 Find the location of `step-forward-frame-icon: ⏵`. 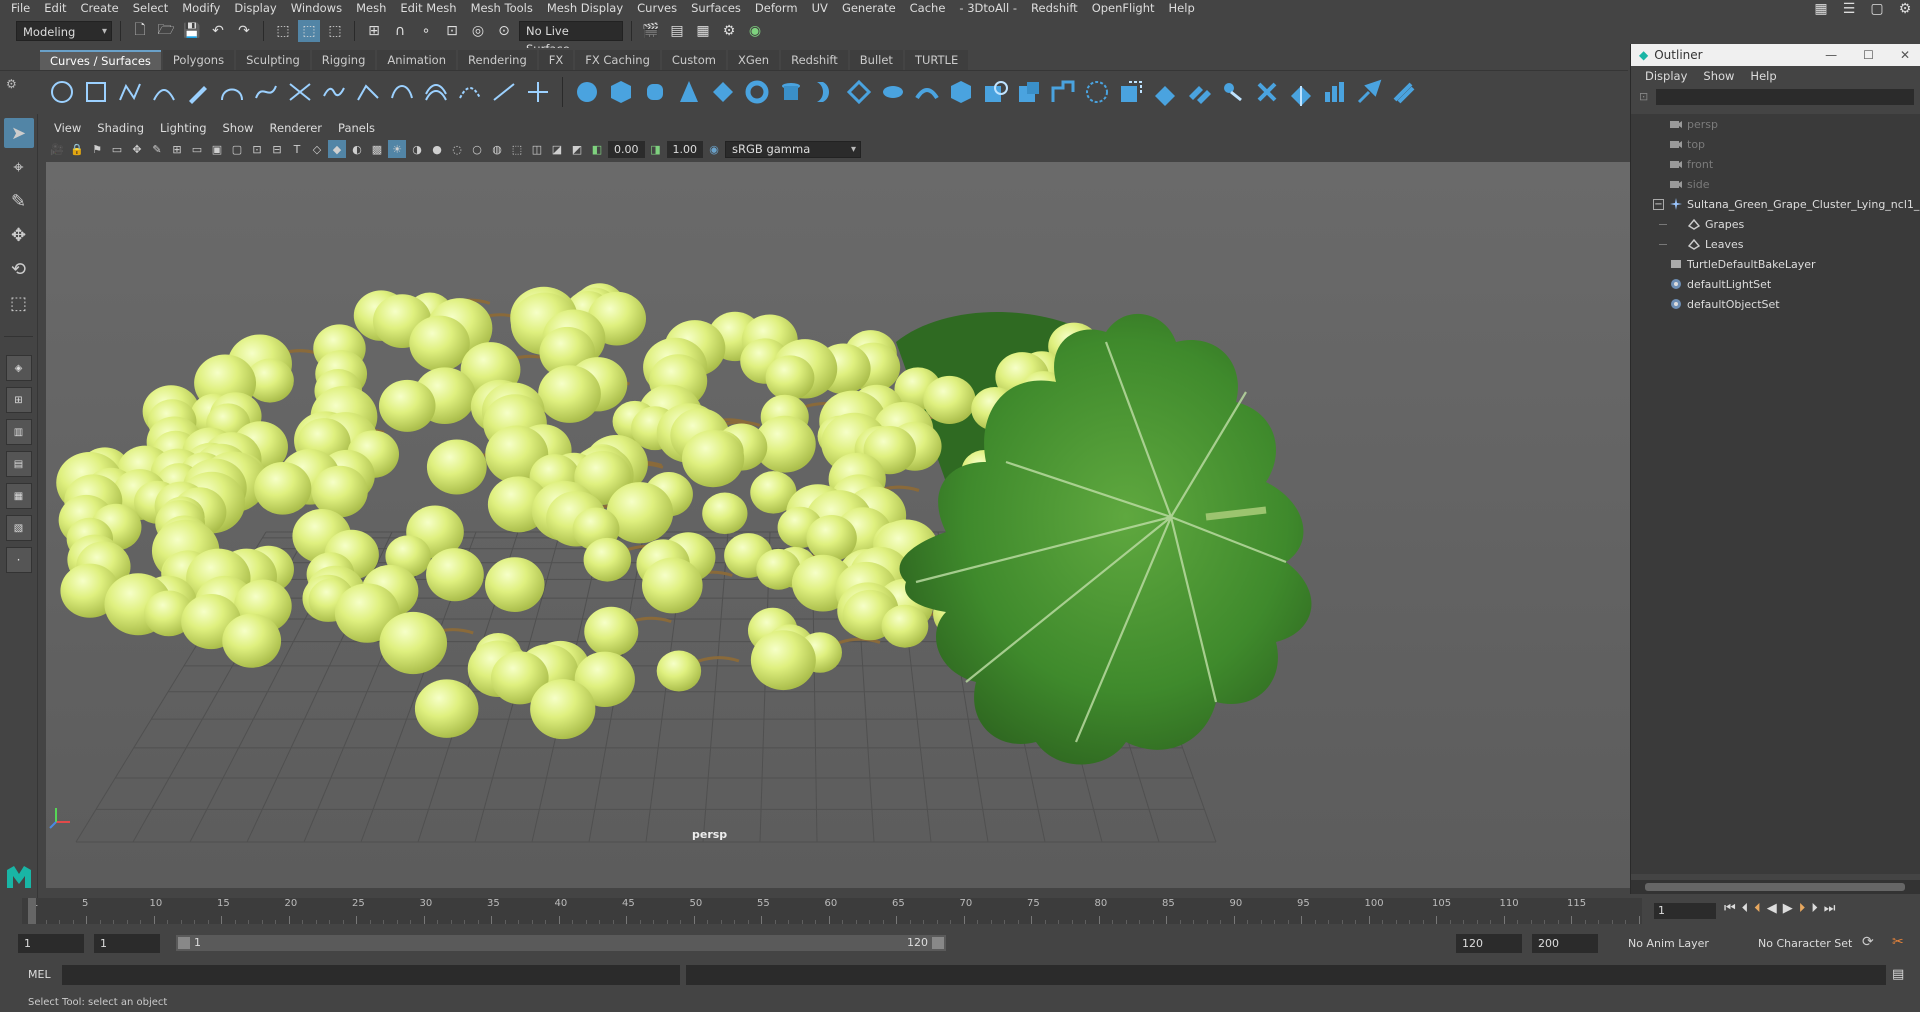

step-forward-frame-icon: ⏵ is located at coordinates (1802, 908).